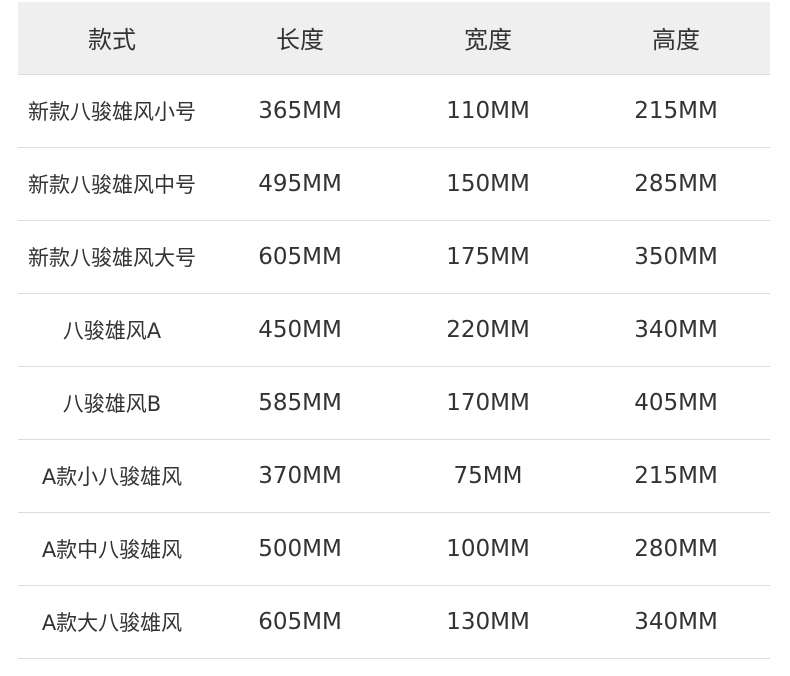 The image size is (790, 676). I want to click on table-header: 款式 长度 宽度 高度, so click(394, 38).